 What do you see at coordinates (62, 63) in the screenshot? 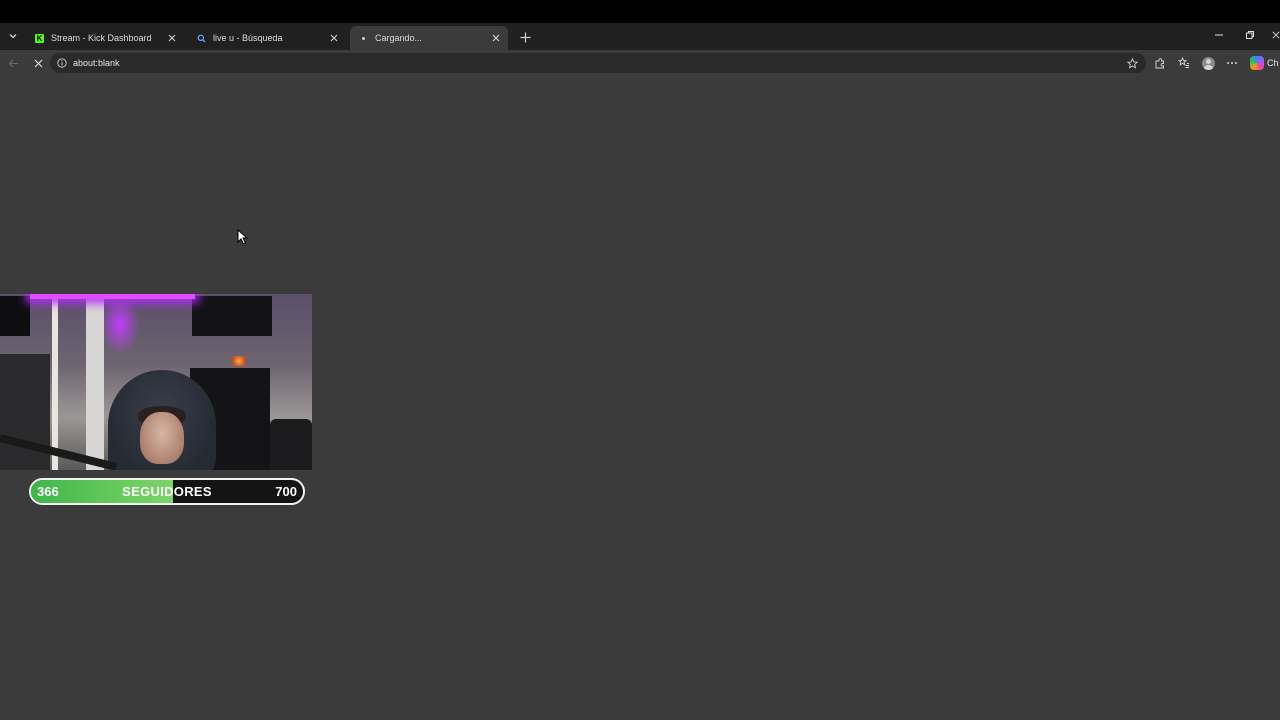
I see `info-icon` at bounding box center [62, 63].